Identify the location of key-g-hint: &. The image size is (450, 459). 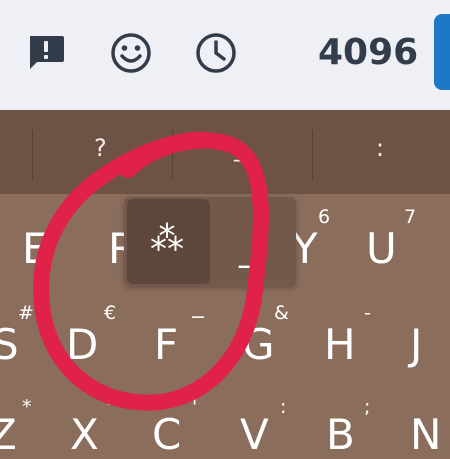
(281, 313).